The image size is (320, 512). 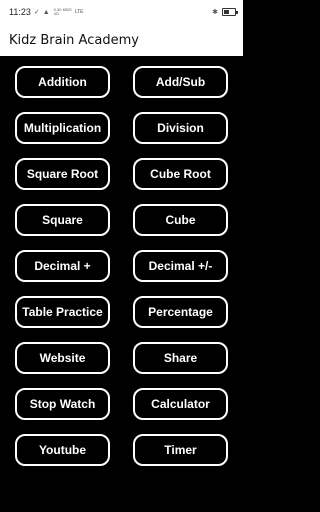 I want to click on network-type: 4G, so click(x=56, y=13).